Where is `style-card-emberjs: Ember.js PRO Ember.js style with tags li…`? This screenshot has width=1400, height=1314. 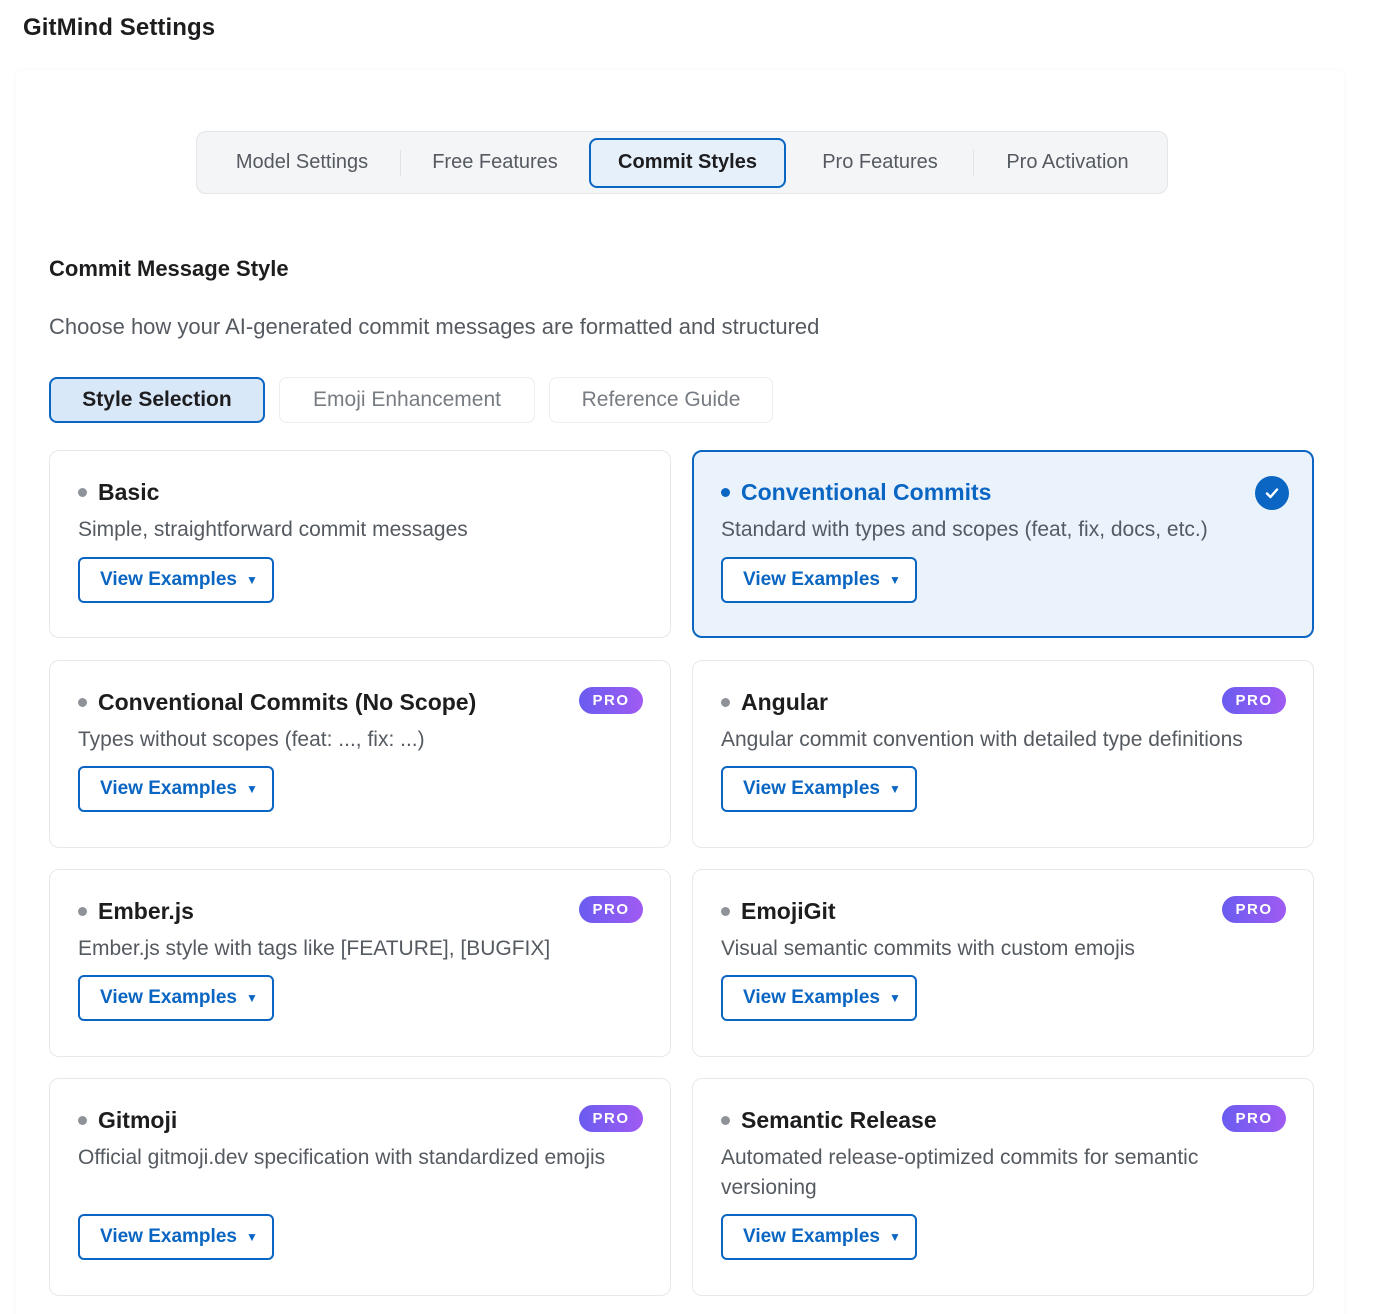
style-card-emberjs: Ember.js PRO Ember.js style with tags li… is located at coordinates (360, 963).